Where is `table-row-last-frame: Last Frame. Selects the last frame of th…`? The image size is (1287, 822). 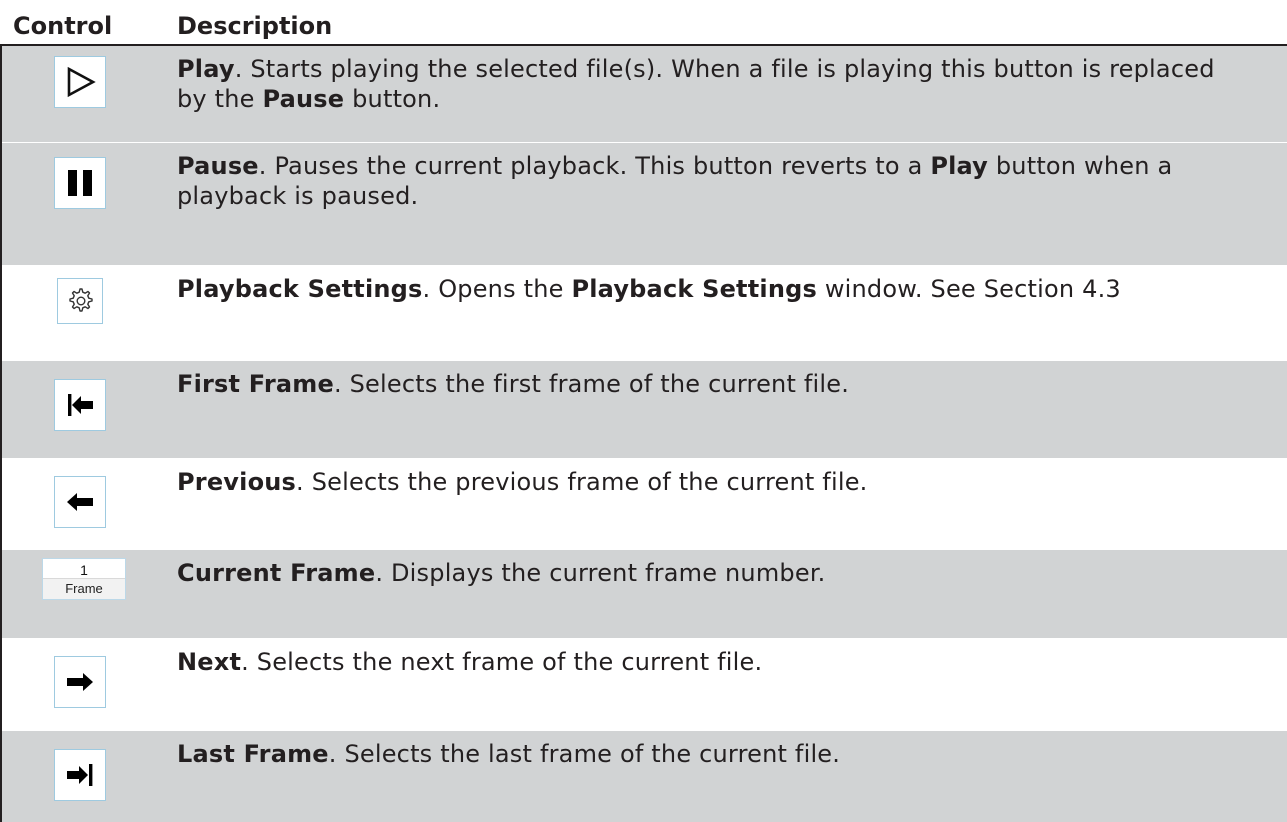
table-row-last-frame: Last Frame. Selects the last frame of th… is located at coordinates (644, 776).